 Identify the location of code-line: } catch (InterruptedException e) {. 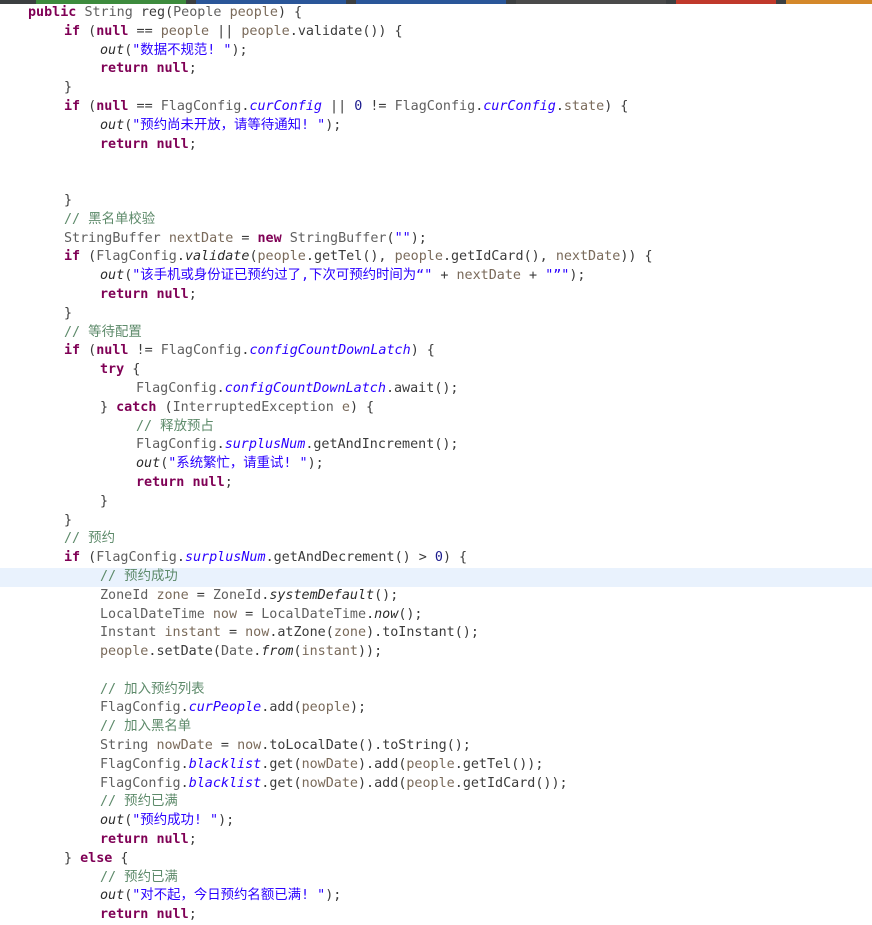
(436, 408).